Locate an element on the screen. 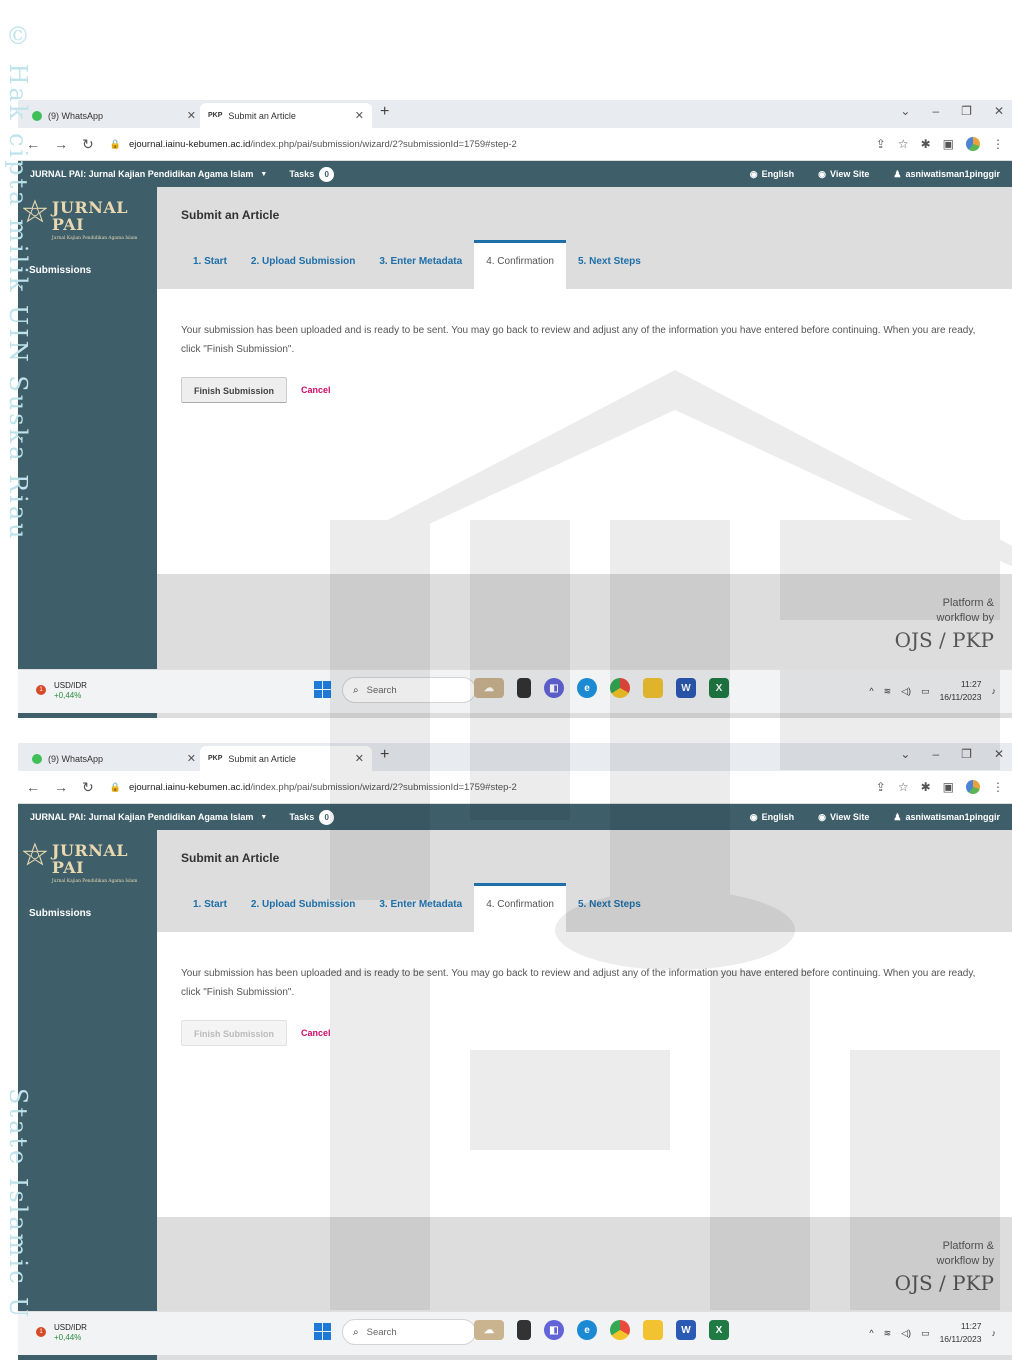  menu-kebab-icon: ⋮ is located at coordinates (998, 144).